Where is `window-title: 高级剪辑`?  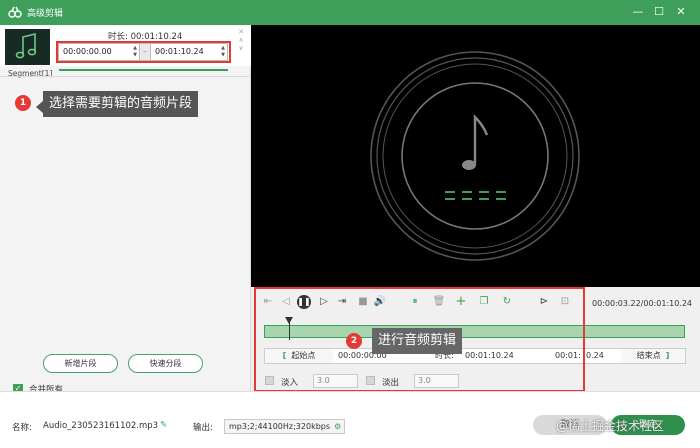 window-title: 高级剪辑 is located at coordinates (45, 14).